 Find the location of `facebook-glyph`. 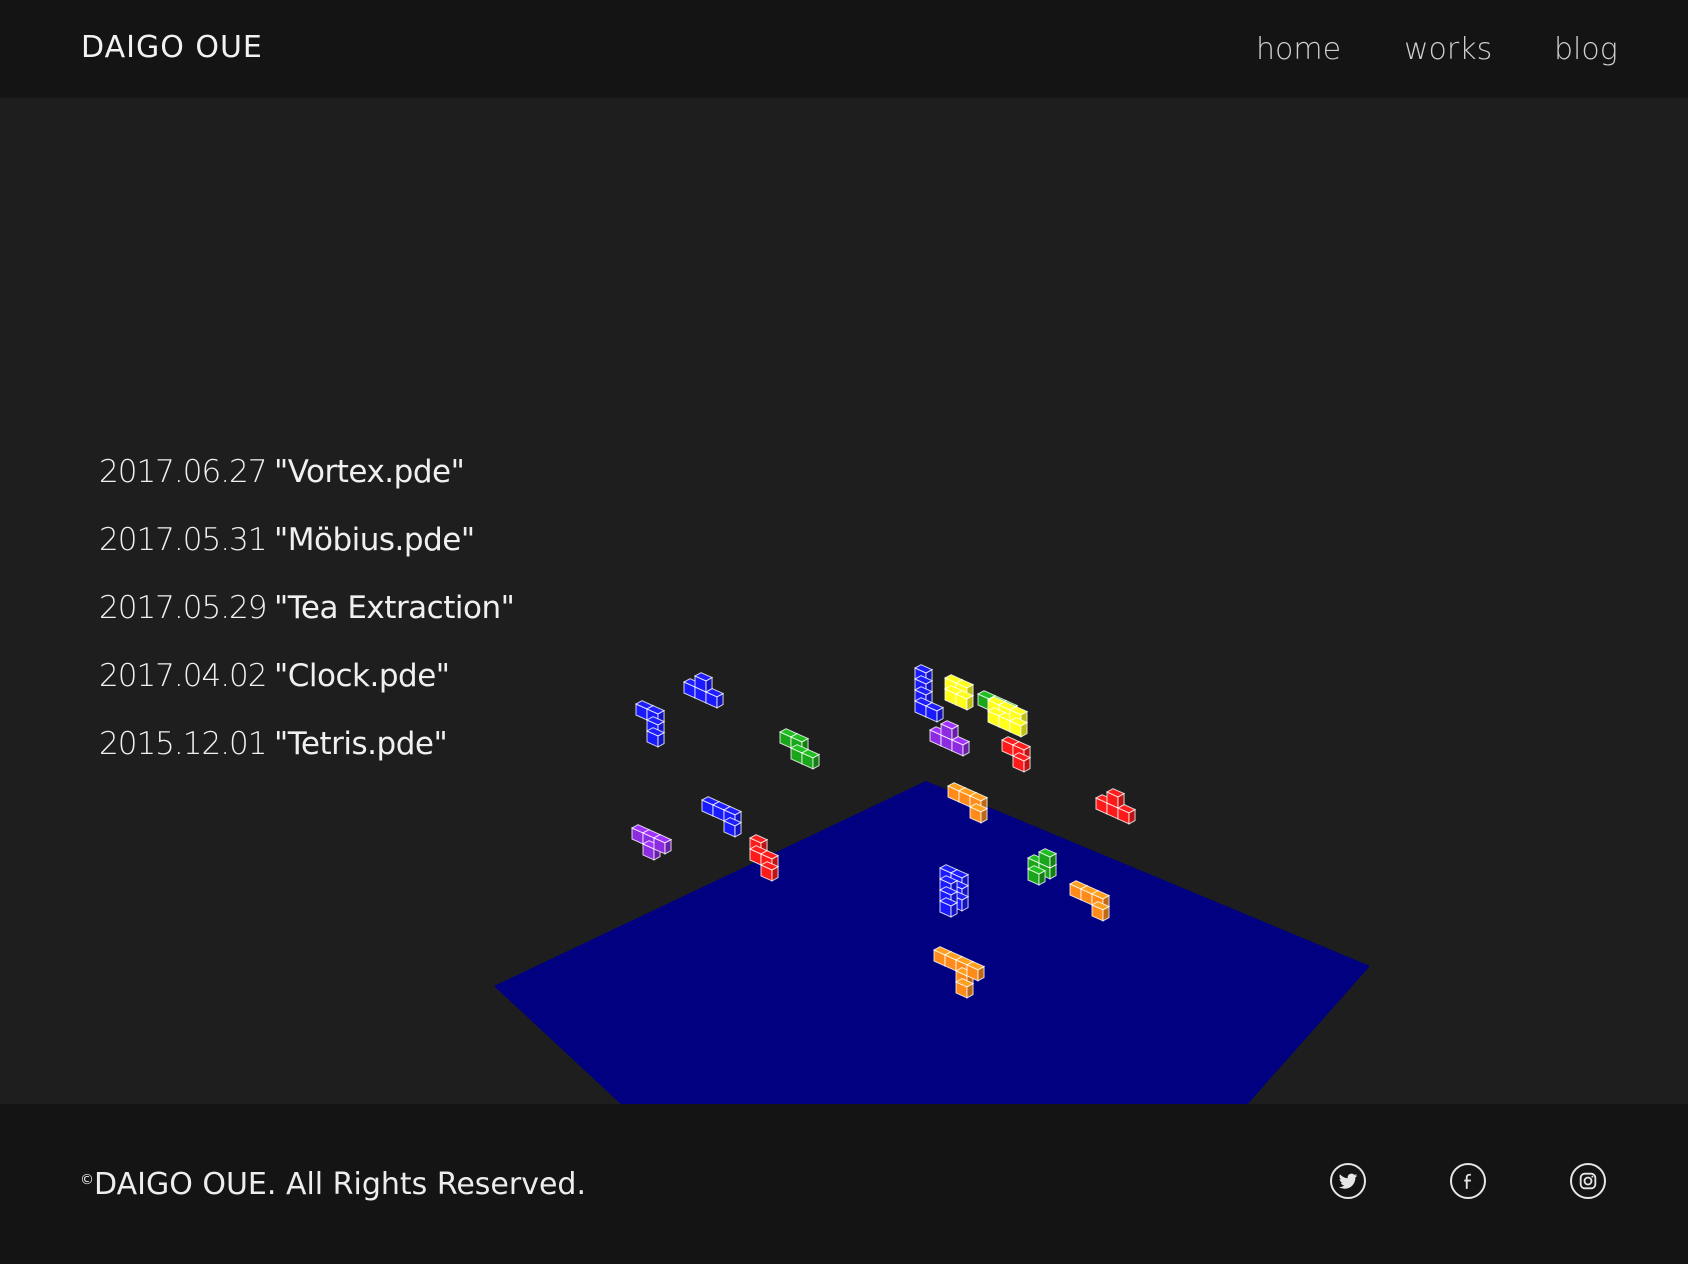

facebook-glyph is located at coordinates (1467, 1181).